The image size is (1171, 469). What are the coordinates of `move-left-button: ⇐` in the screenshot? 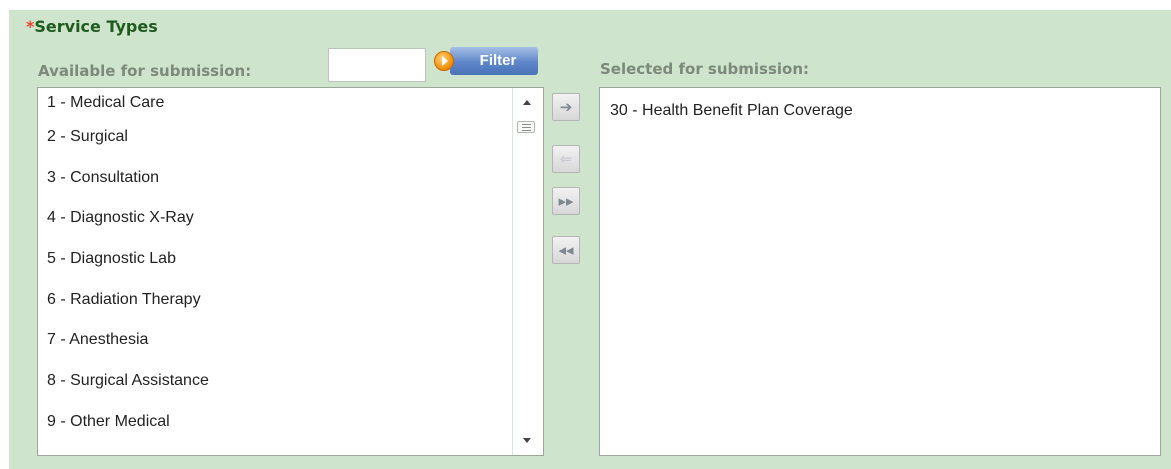 It's located at (566, 159).